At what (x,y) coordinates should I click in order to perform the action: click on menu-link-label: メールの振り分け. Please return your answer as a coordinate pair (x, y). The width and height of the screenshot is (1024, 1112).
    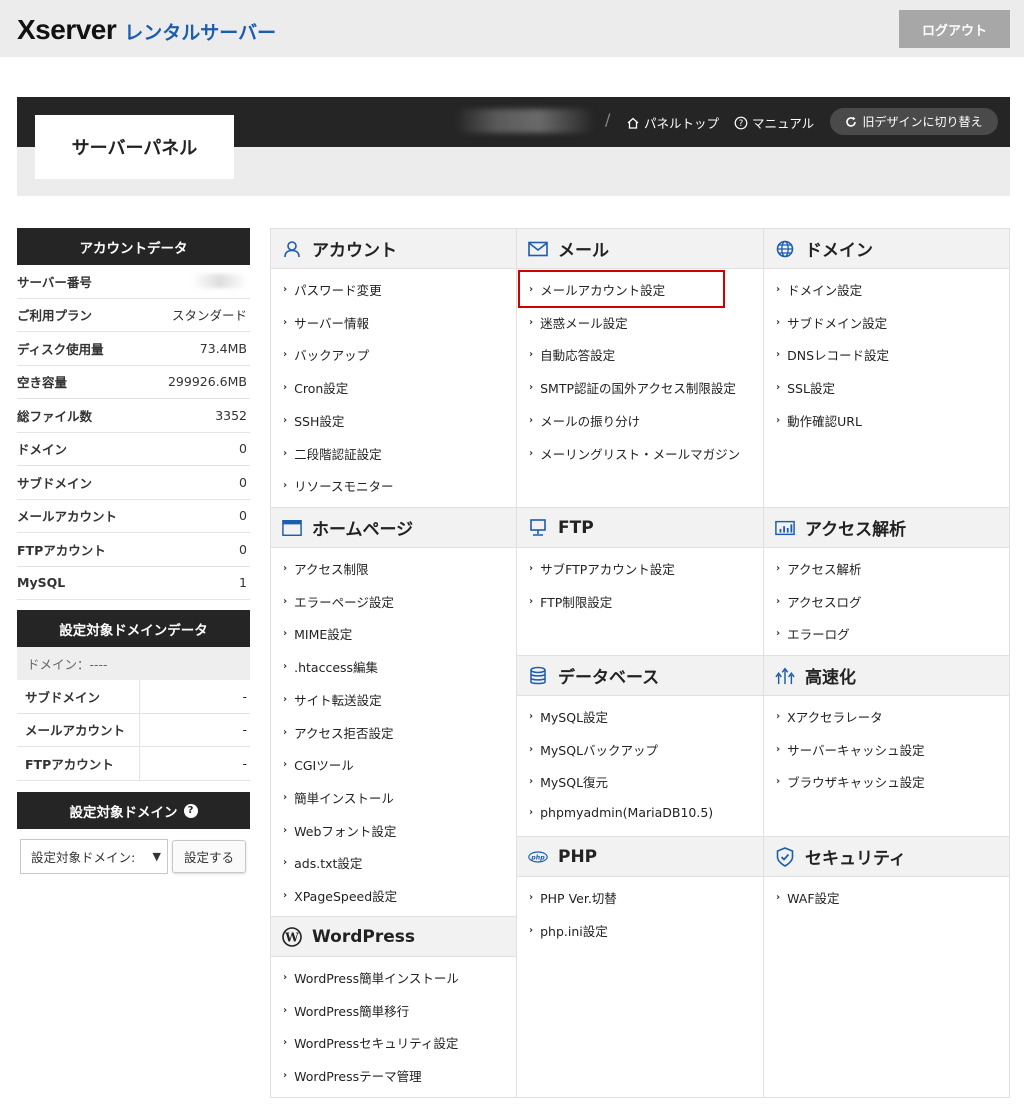
    Looking at the image, I should click on (590, 421).